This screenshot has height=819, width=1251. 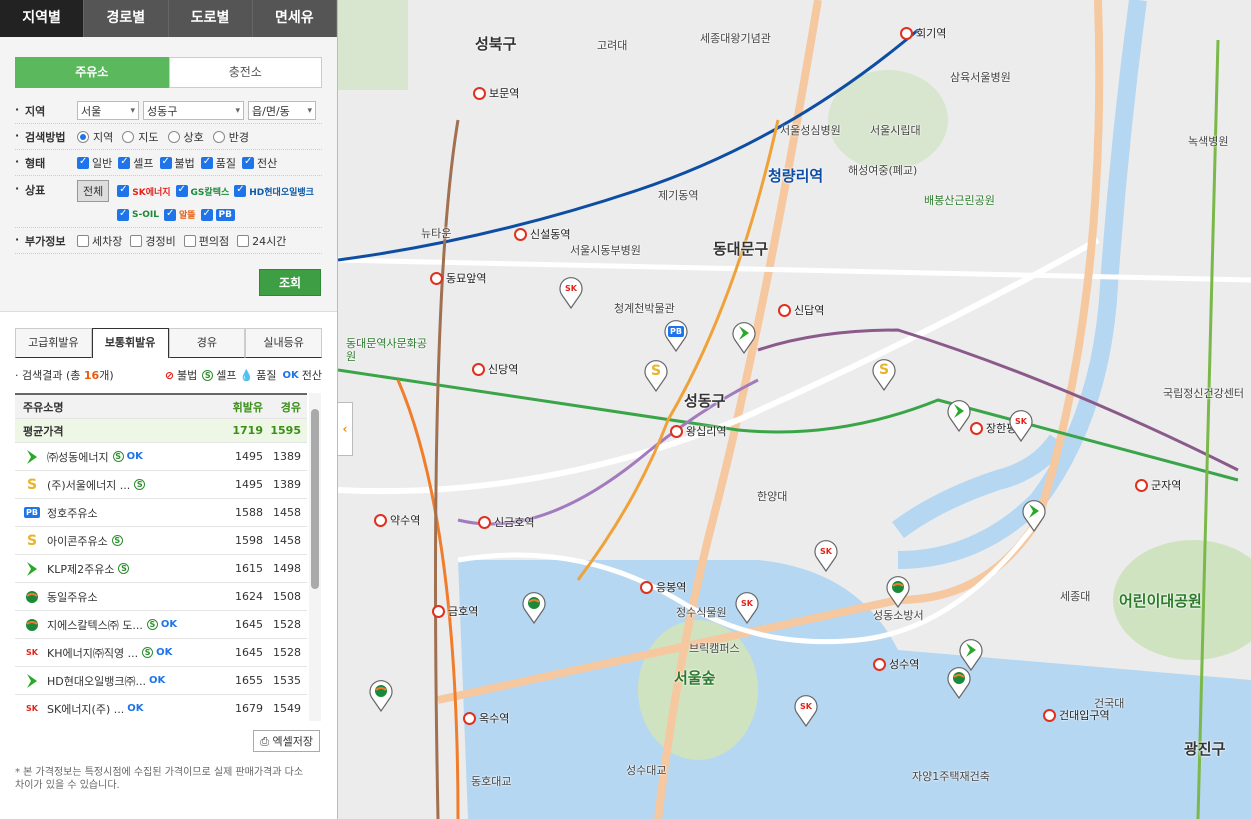 What do you see at coordinates (193, 110) in the screenshot?
I see `gu-select: 성동구` at bounding box center [193, 110].